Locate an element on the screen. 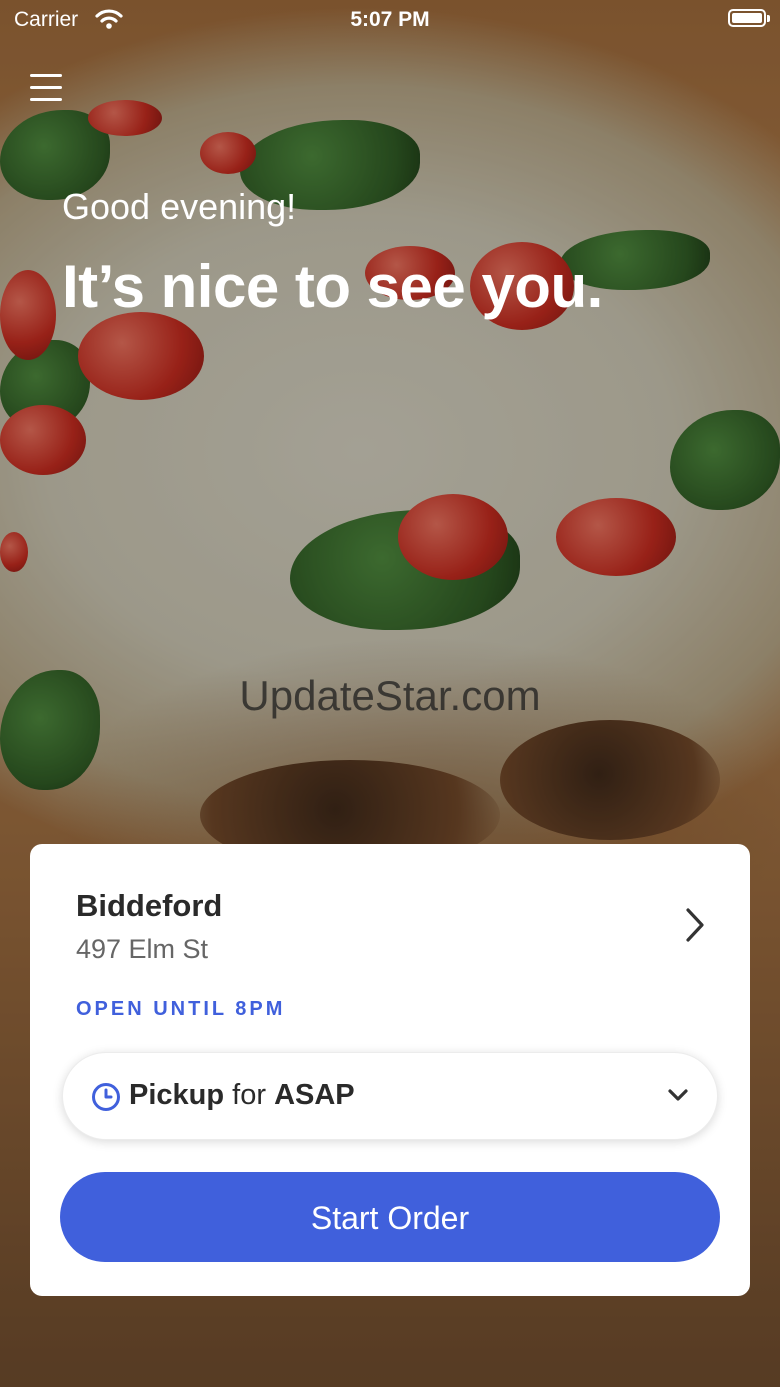  watermark: UpdateStar.com is located at coordinates (390, 695).